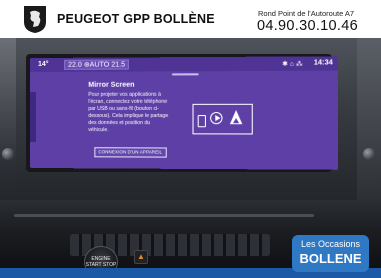 Image resolution: width=381 pixels, height=278 pixels. What do you see at coordinates (184, 64) in the screenshot?
I see `status-bar: 14° 22.0 ⊛AUTO 21.5 ✱ ⌂ ⁂ 14:34` at bounding box center [184, 64].